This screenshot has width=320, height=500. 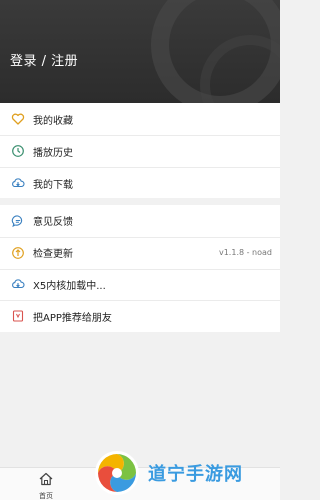 I want to click on watermark-text: 道宁手游网, so click(x=195, y=474).